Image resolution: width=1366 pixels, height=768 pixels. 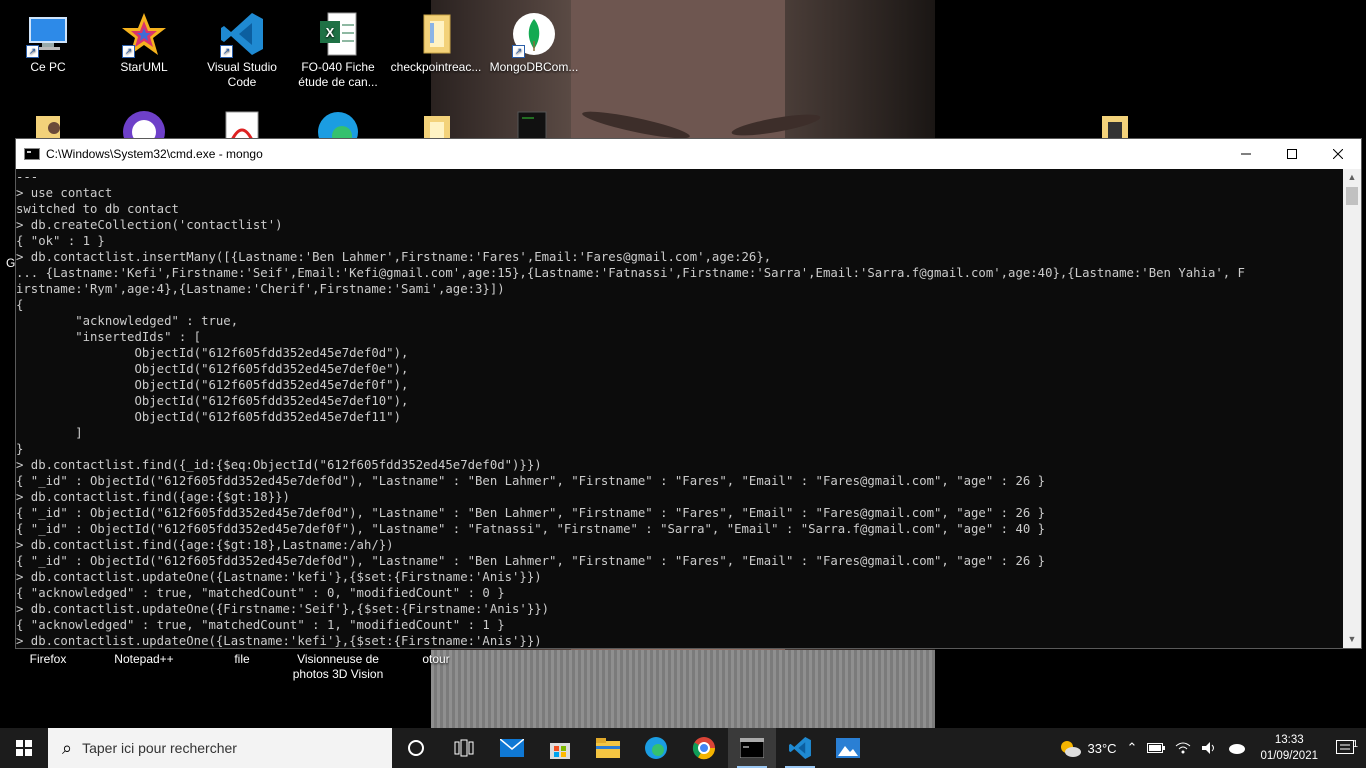 I want to click on console-line: > db.contactlist.find({age:{$gt:18}}), so click(x=153, y=497).